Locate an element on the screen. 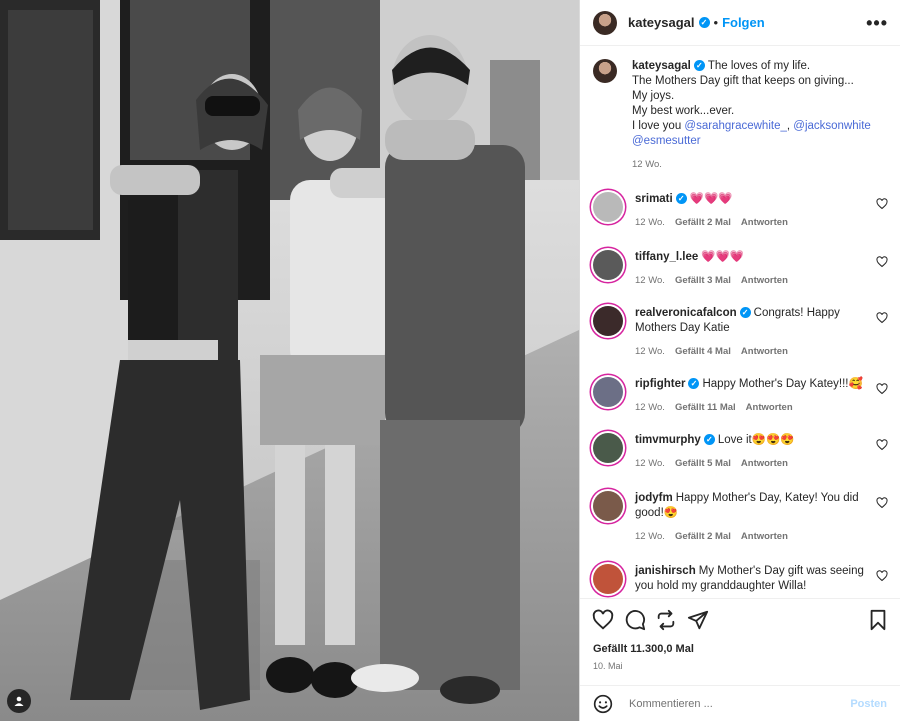 This screenshot has width=900, height=721. comment-text: Happy Mother's Day Katey!!!🥰 is located at coordinates (782, 384).